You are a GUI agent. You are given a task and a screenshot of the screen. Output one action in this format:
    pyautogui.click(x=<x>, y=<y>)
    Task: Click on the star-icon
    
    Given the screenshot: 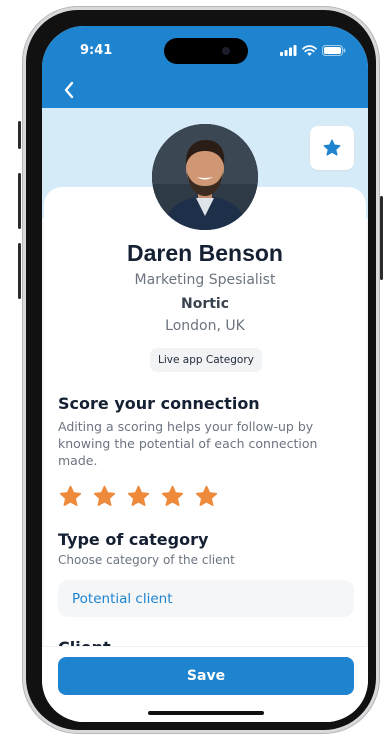 What is the action you would take?
    pyautogui.click(x=332, y=147)
    